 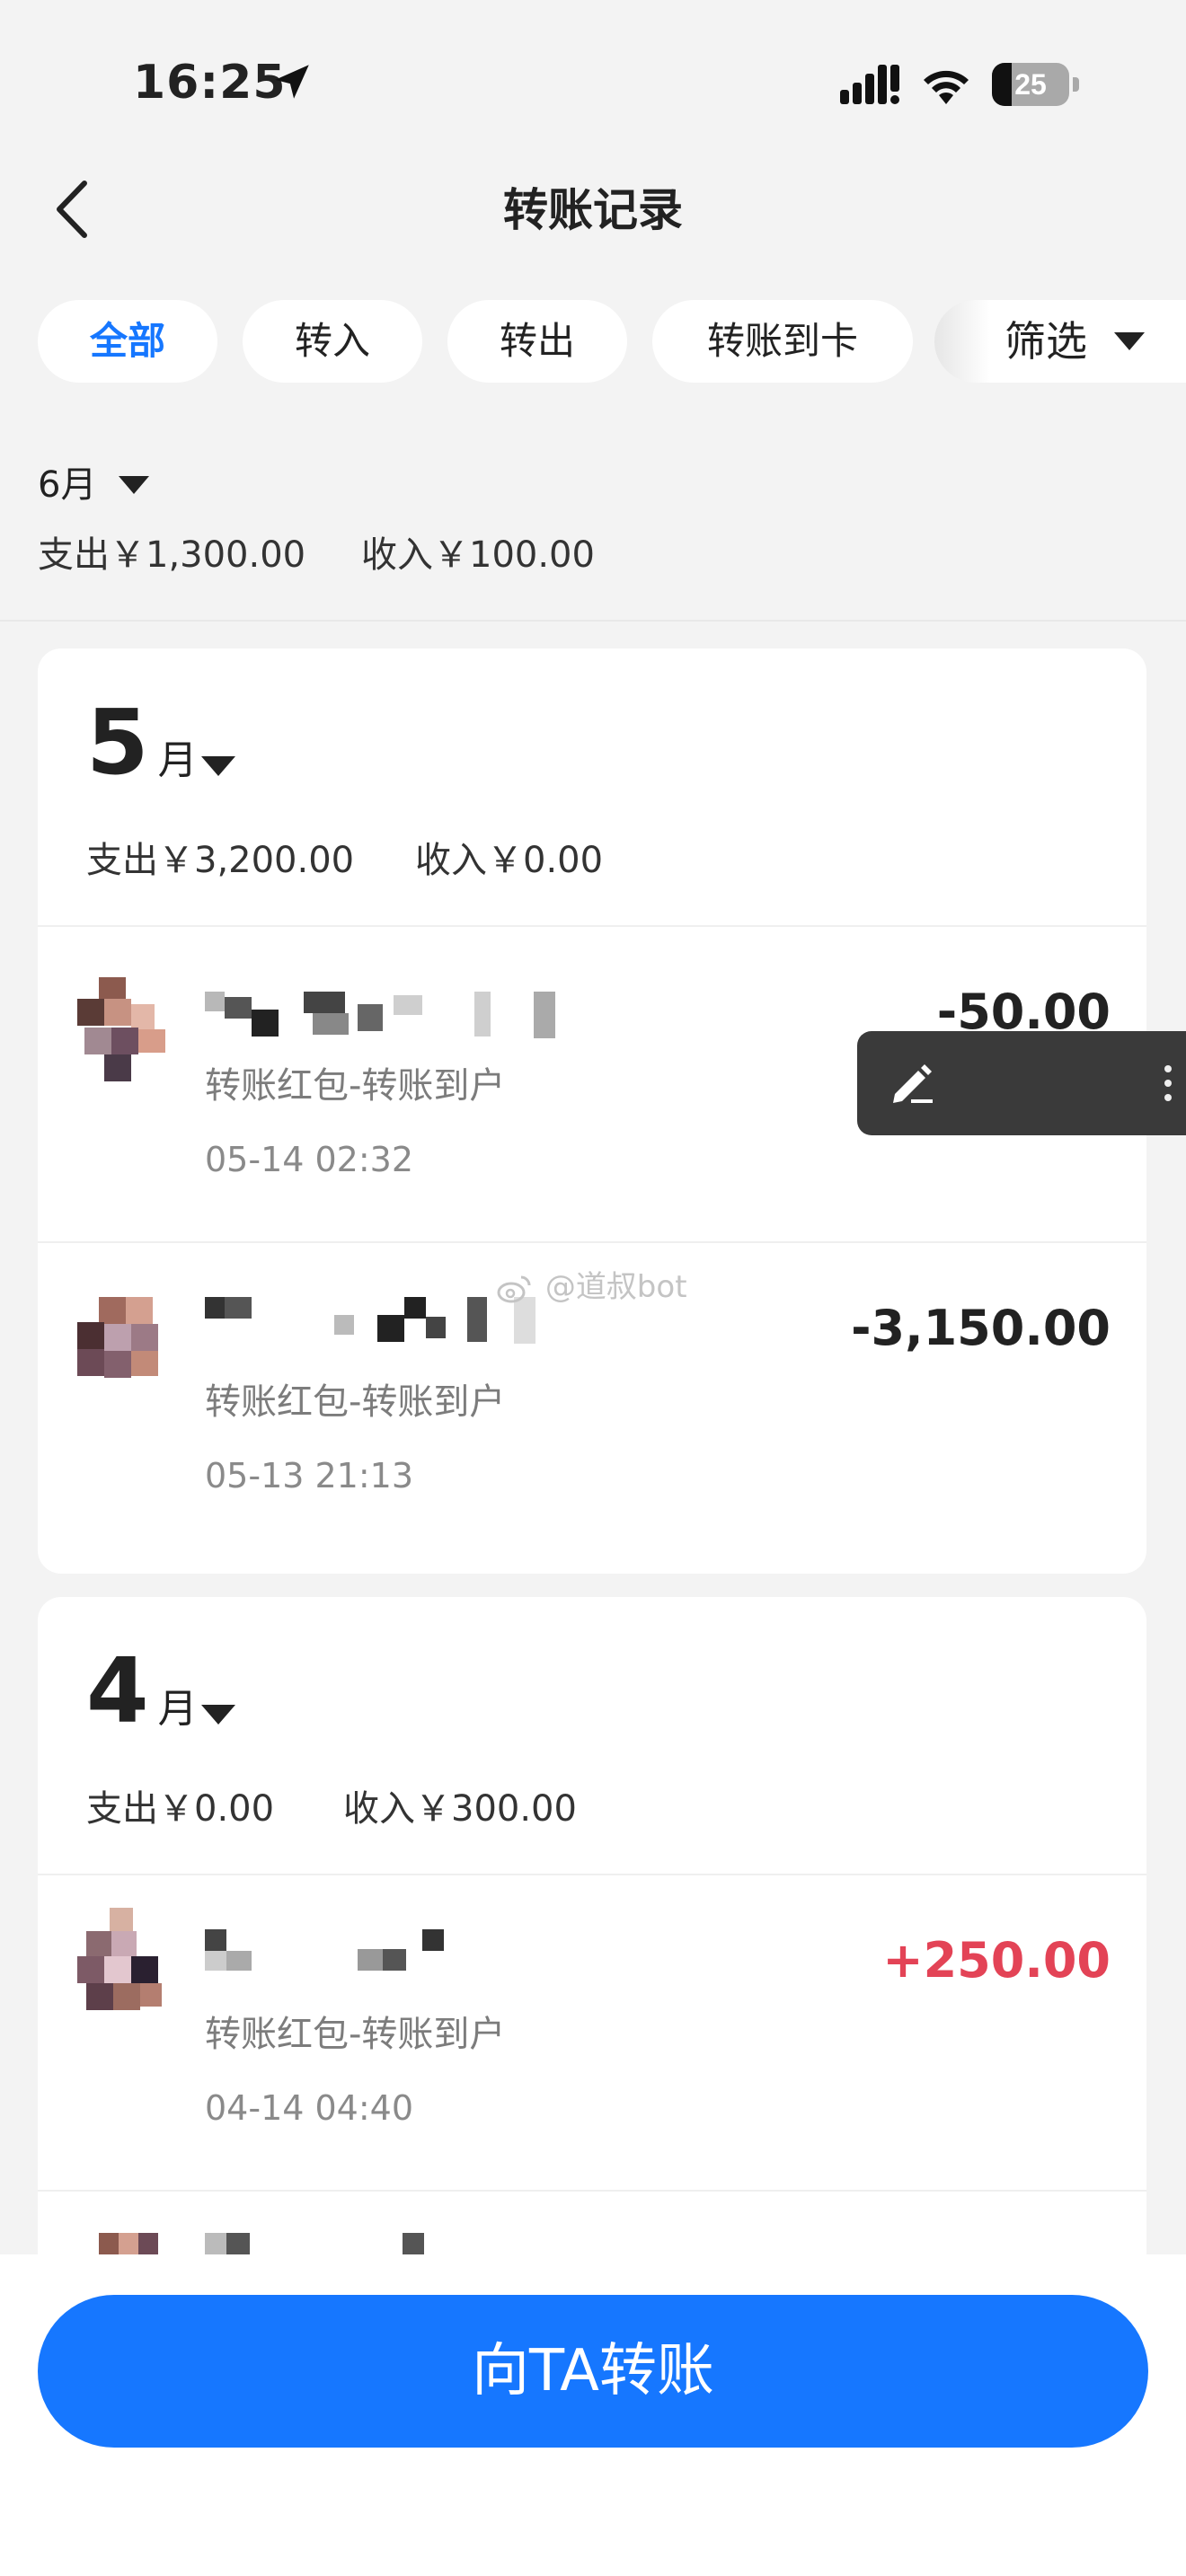 I want to click on income-summary: 收入￥300.00, so click(x=460, y=1809).